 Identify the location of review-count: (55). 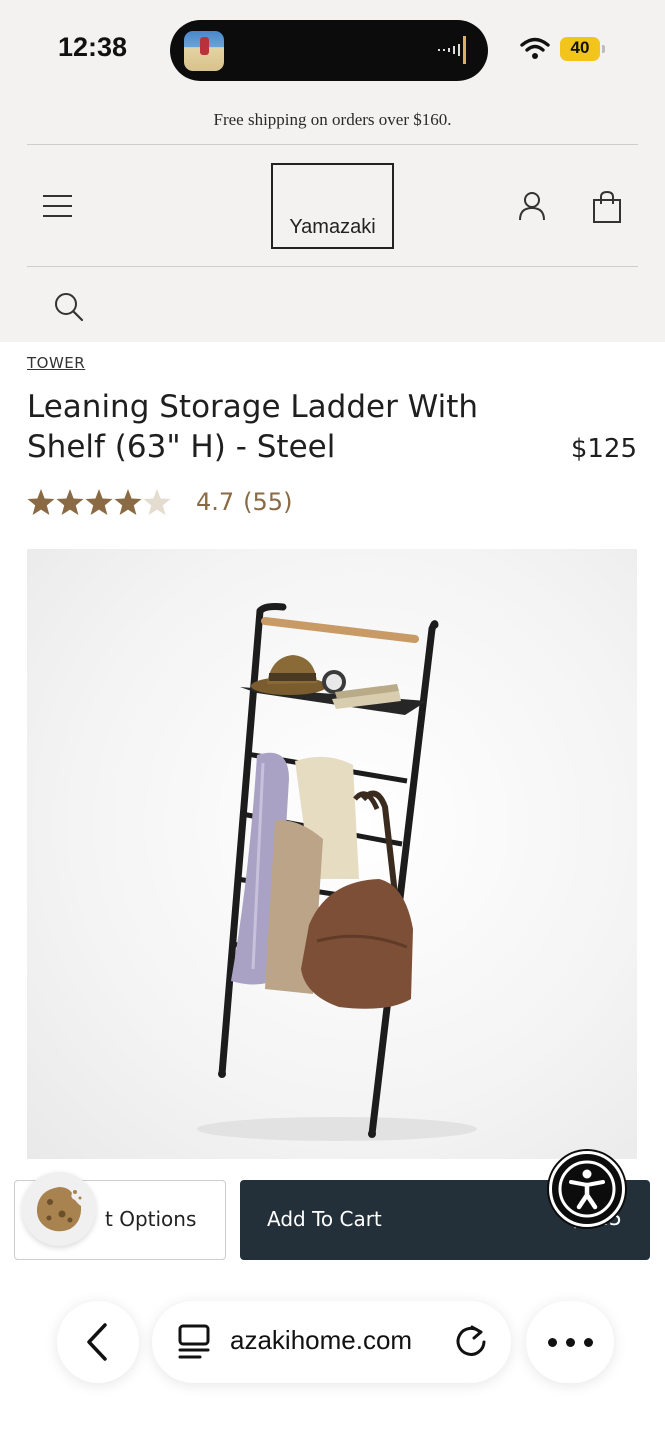
(268, 502).